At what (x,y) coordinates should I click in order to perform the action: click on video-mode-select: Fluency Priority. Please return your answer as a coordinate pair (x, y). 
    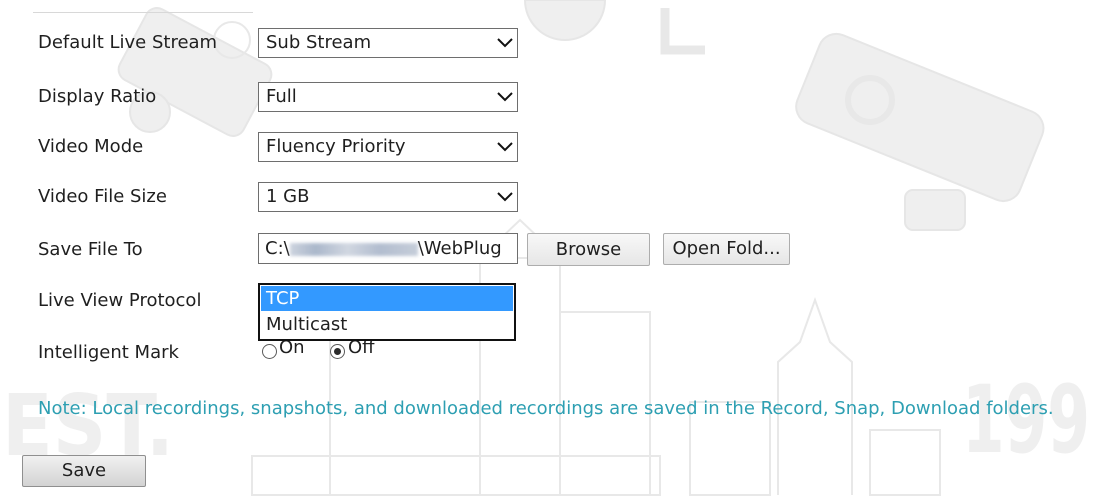
    Looking at the image, I should click on (388, 147).